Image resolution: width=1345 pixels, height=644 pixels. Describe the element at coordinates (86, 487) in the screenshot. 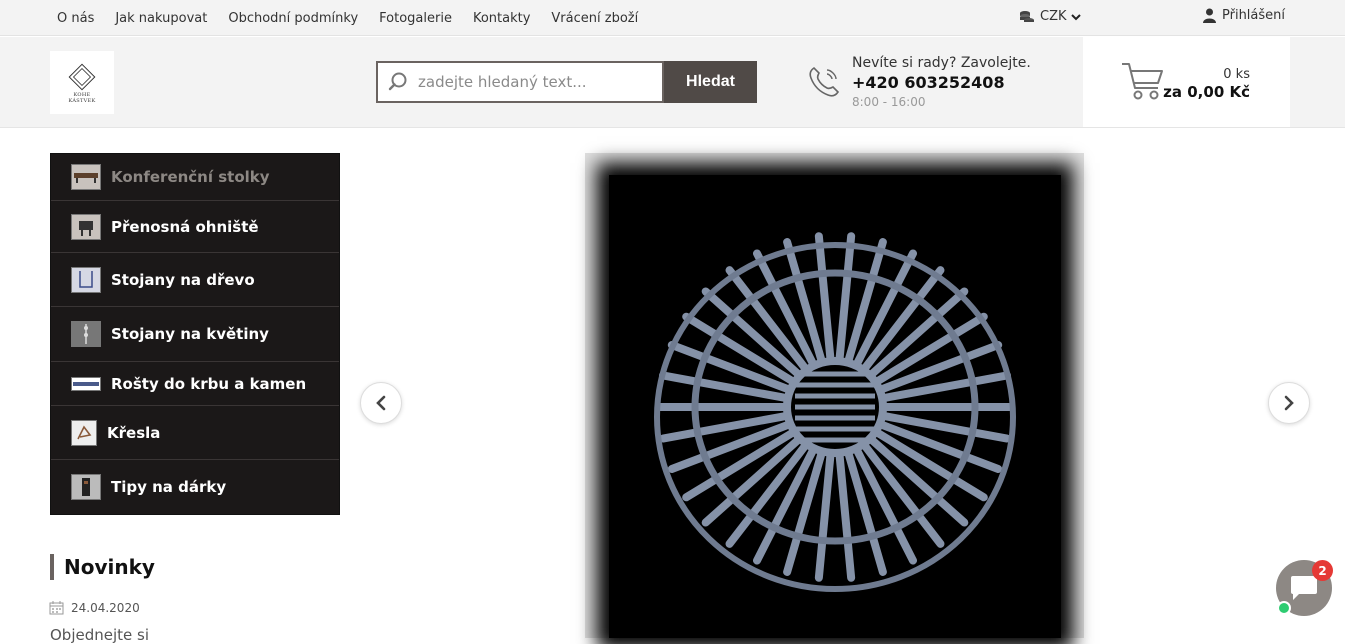

I see `gift-thumbnail-icon` at that location.